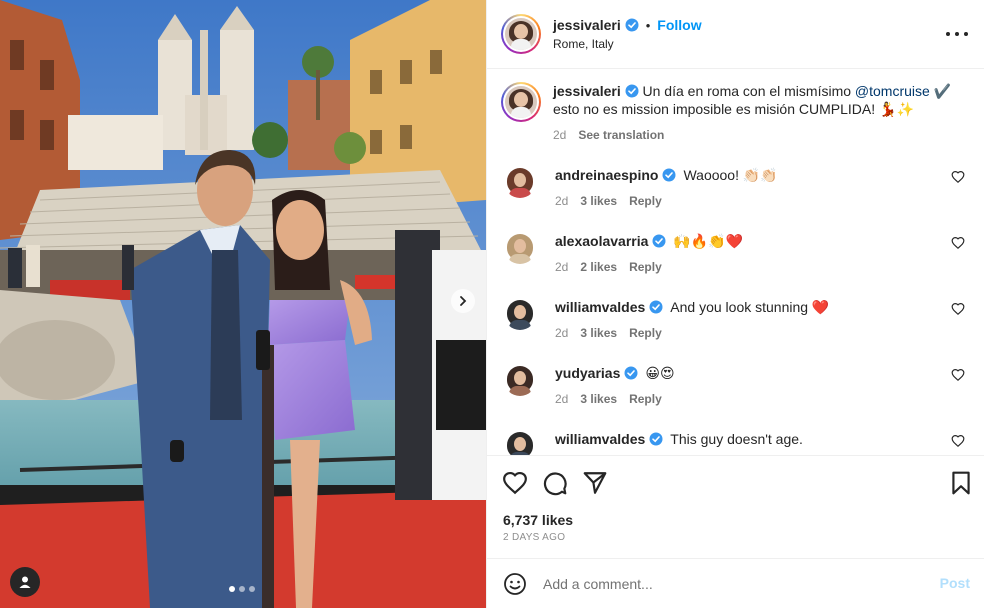 The height and width of the screenshot is (608, 984). Describe the element at coordinates (736, 439) in the screenshot. I see `comment-text: This guy doesn't age.` at that location.